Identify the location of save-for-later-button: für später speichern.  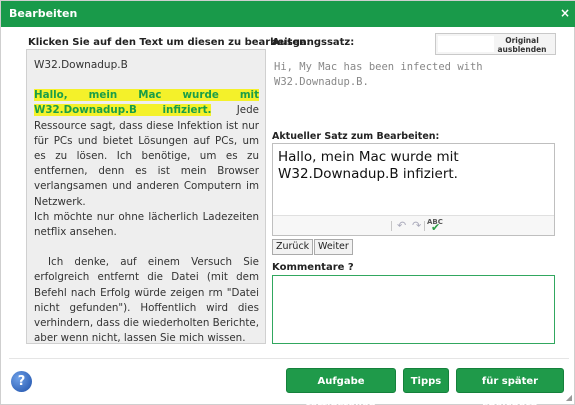
(510, 386).